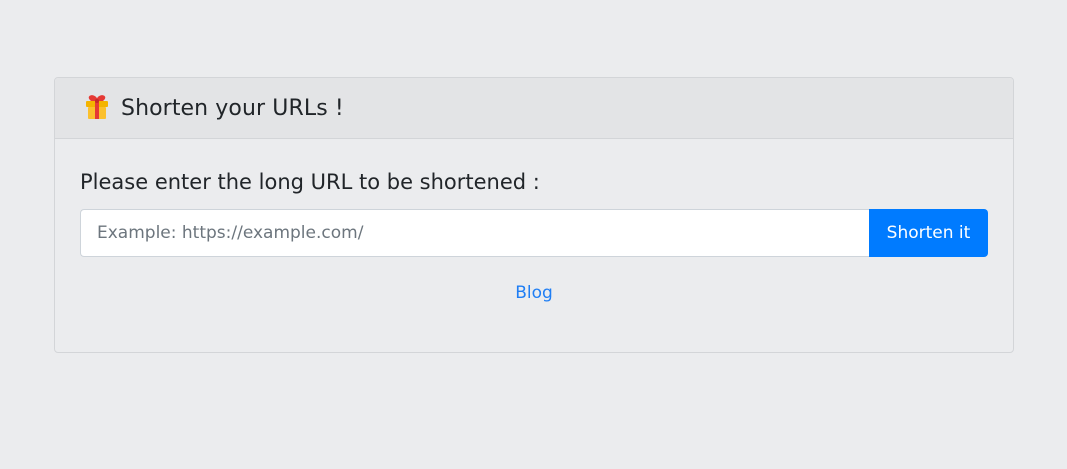 This screenshot has width=1067, height=469. Describe the element at coordinates (232, 108) in the screenshot. I see `card-title: Shorten your URLs !` at that location.